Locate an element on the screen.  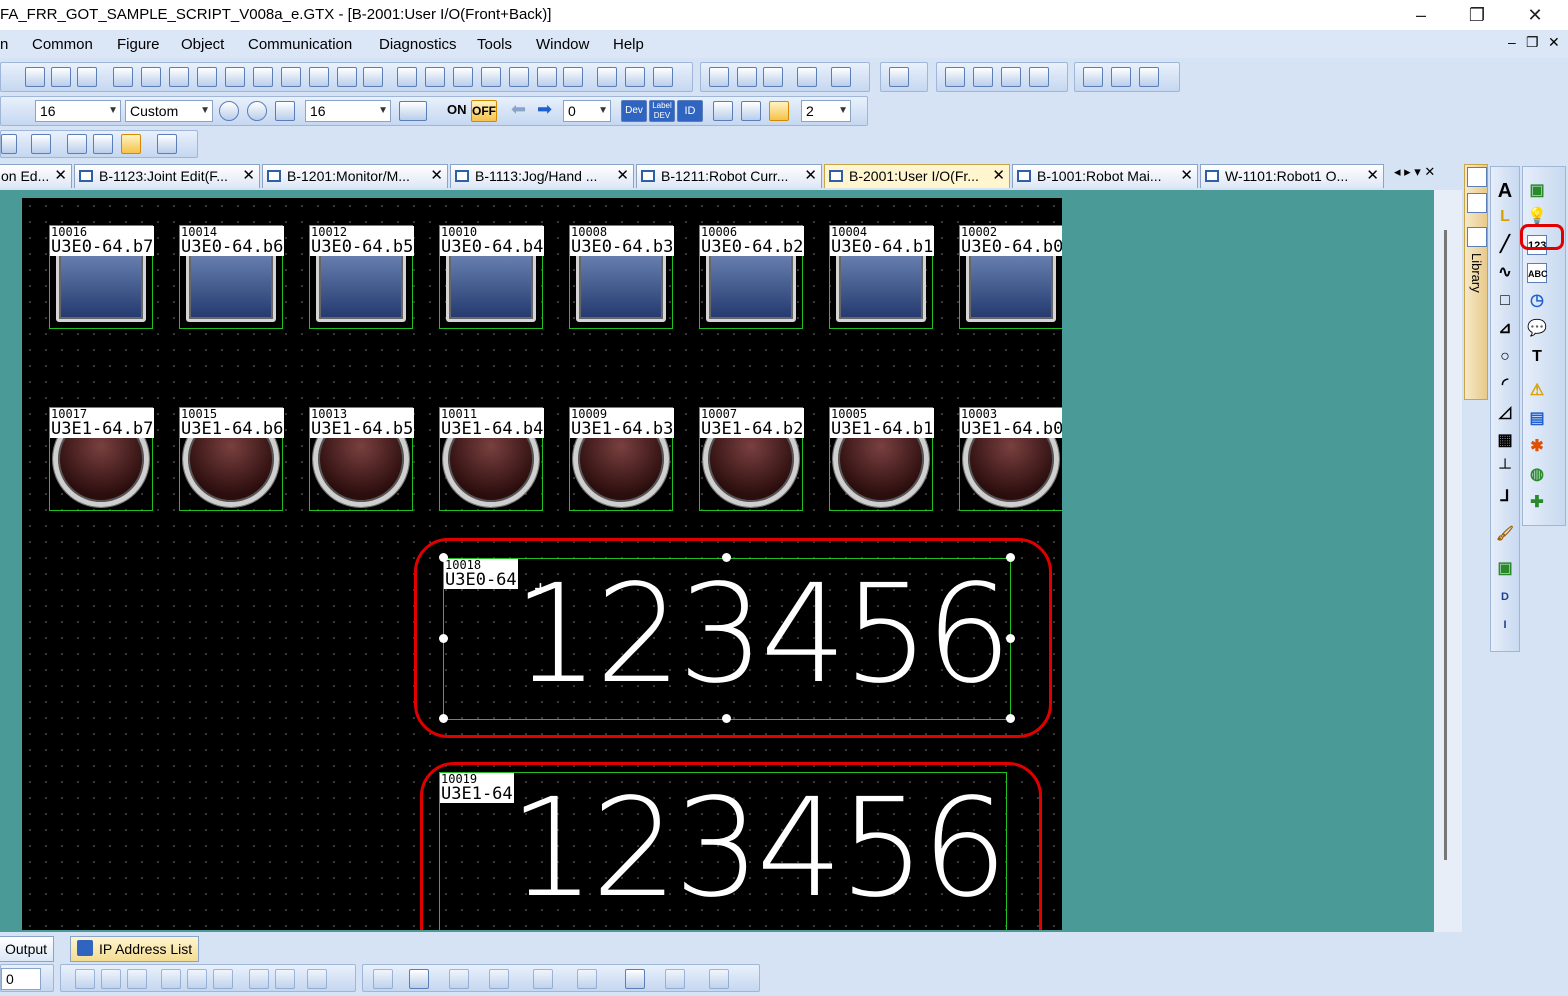
refresh-icon is located at coordinates (983, 77).